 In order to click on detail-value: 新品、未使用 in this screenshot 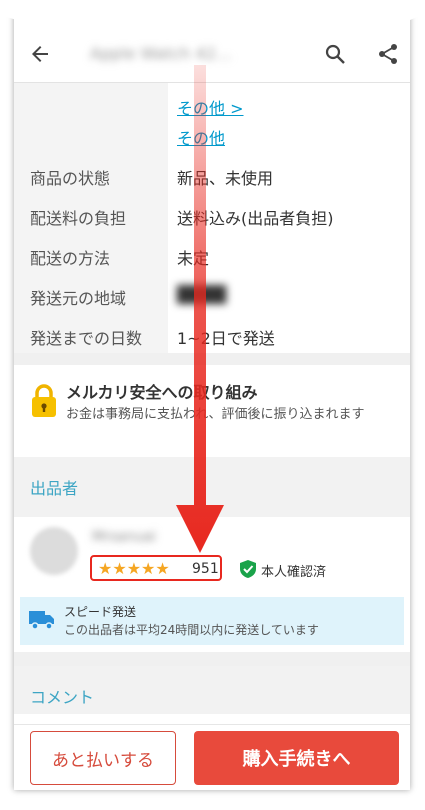, I will do `click(225, 178)`.